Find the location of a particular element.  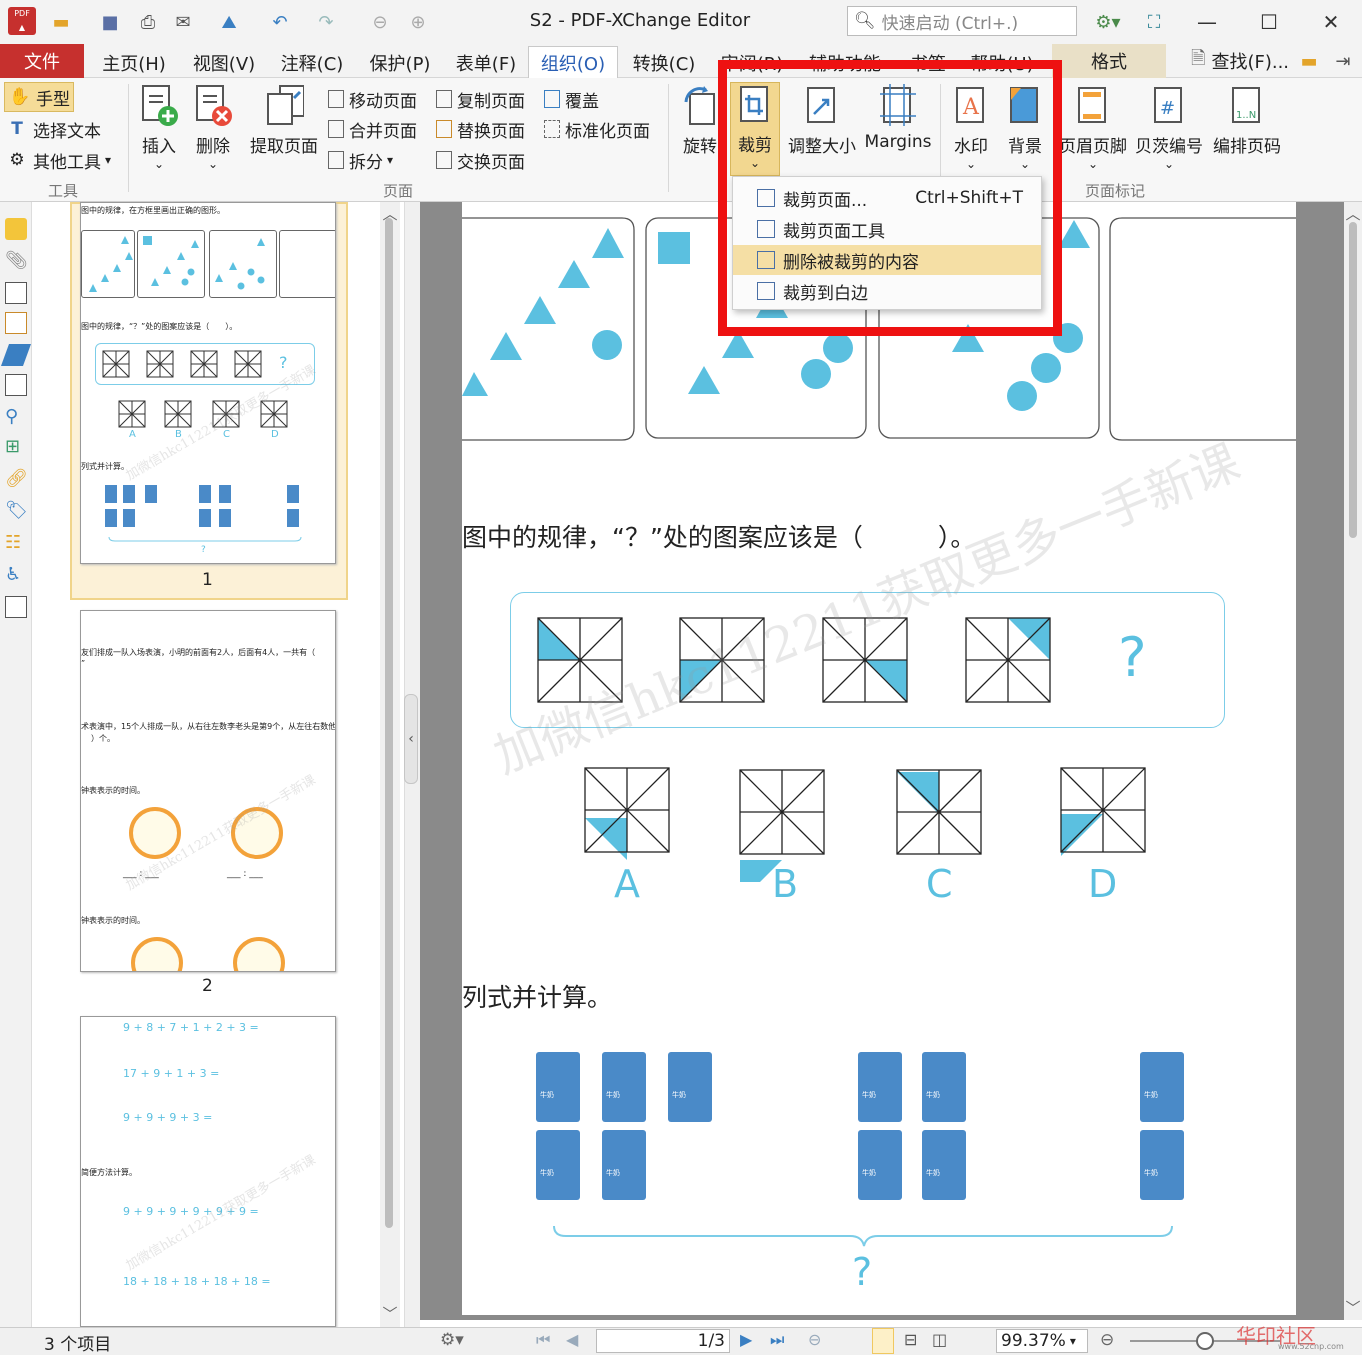

document-scrollbar: ︿ ﹀ is located at coordinates (1353, 761).